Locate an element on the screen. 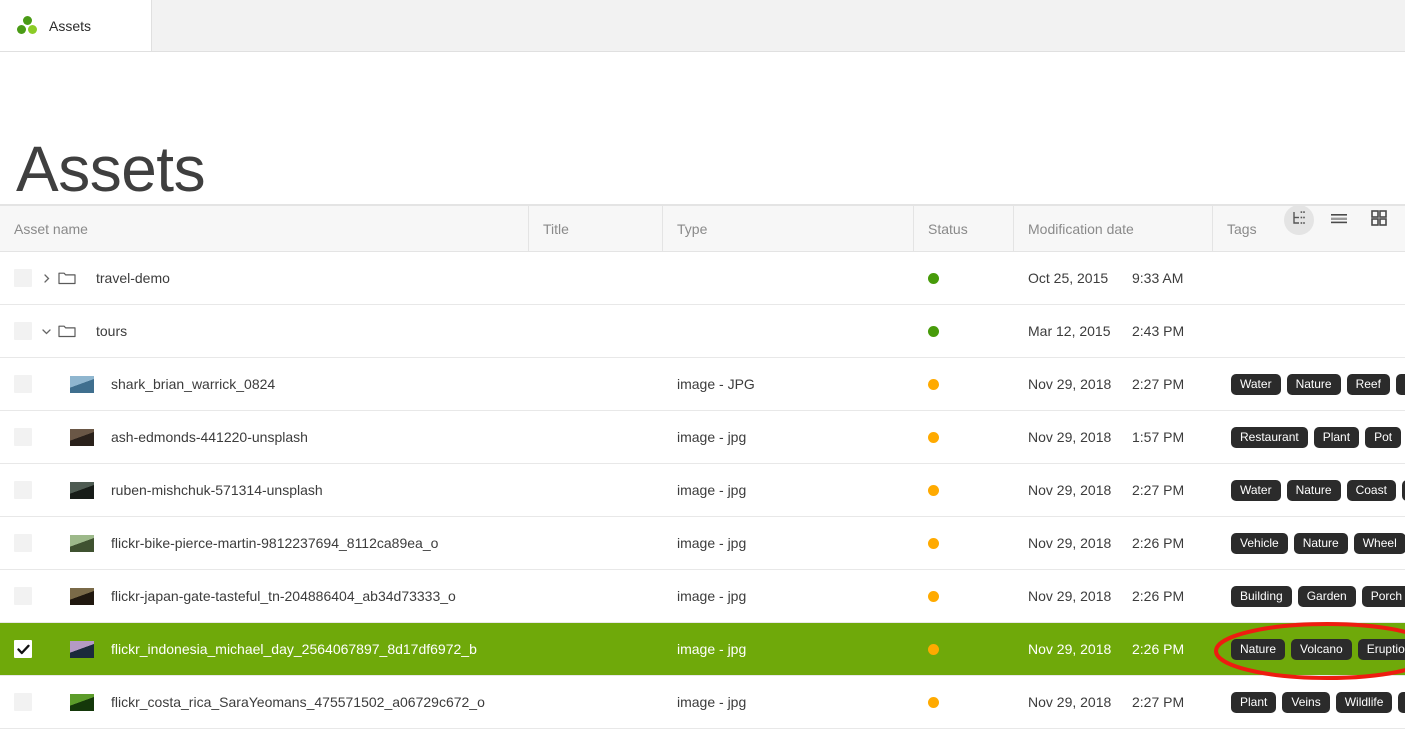 The width and height of the screenshot is (1405, 734). cell-tags: Building Garden Porch is located at coordinates (1309, 596).